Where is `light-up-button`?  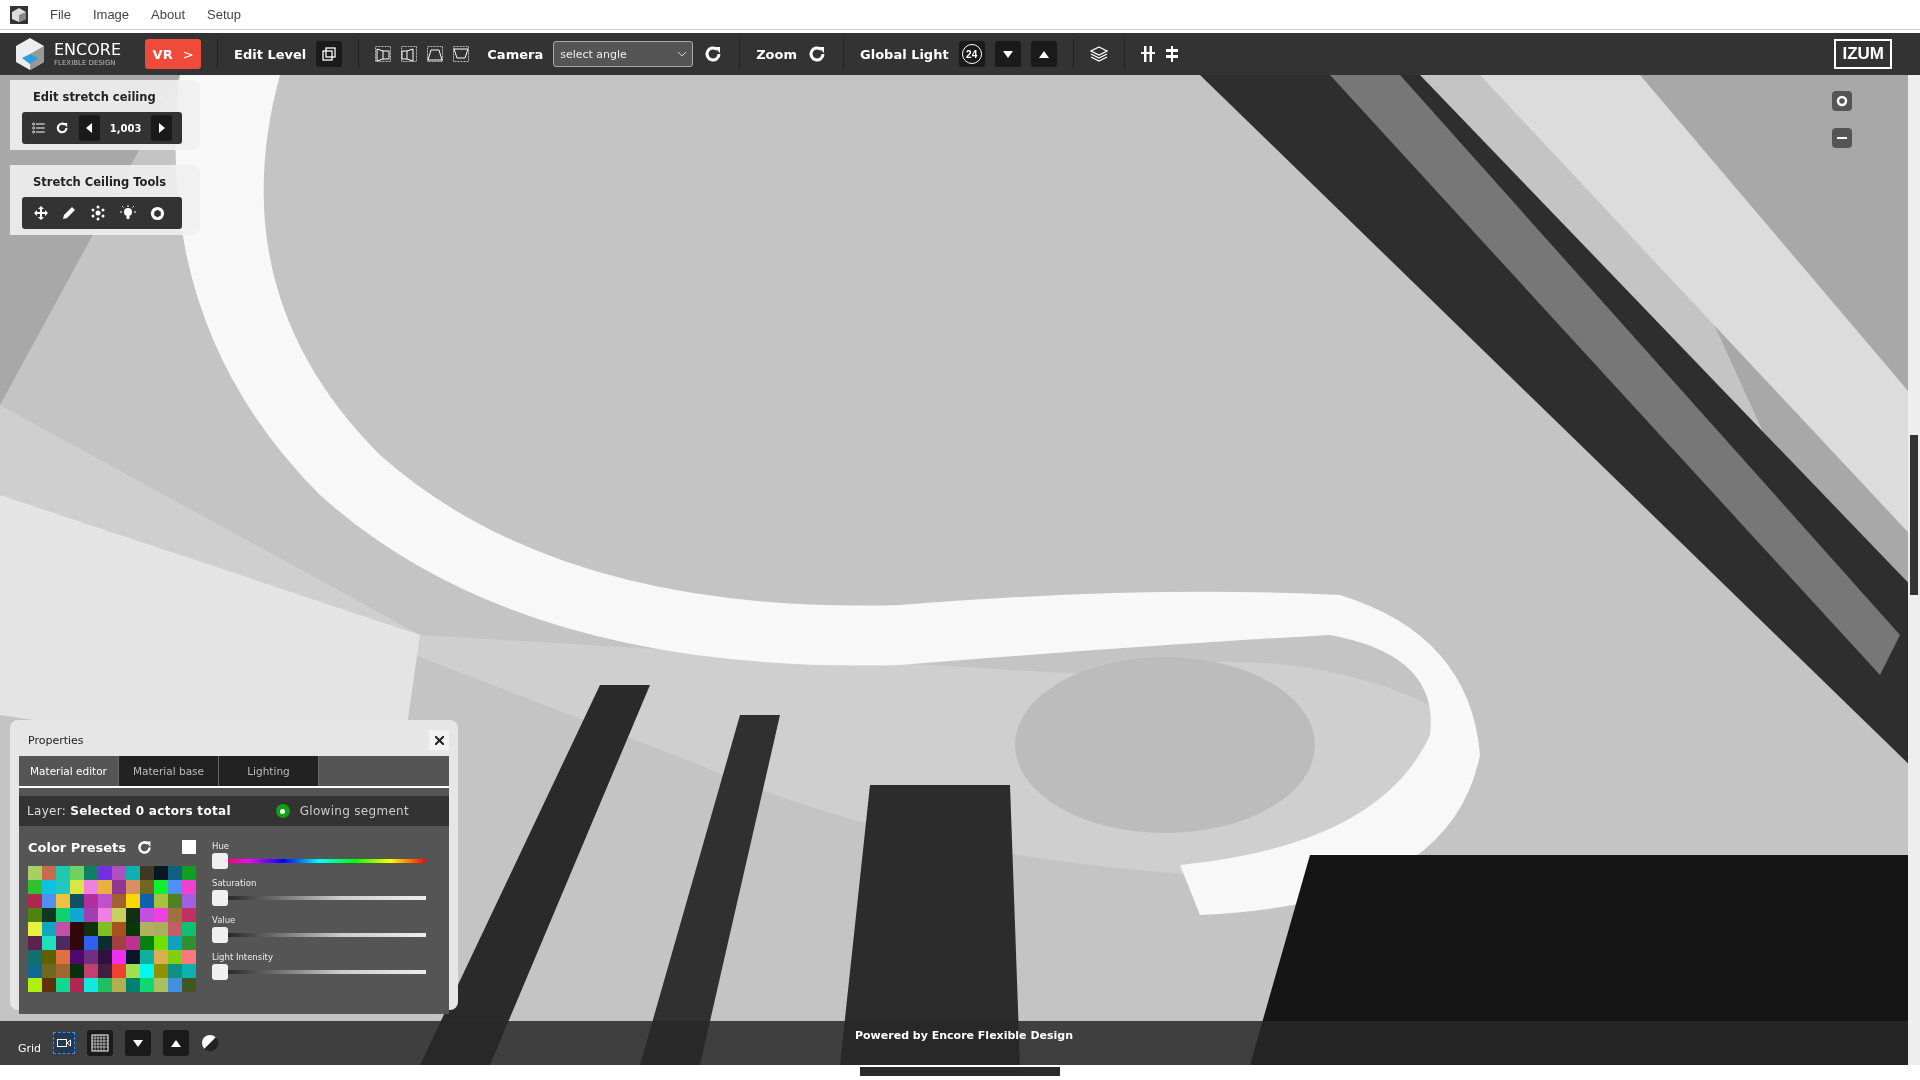 light-up-button is located at coordinates (1043, 54).